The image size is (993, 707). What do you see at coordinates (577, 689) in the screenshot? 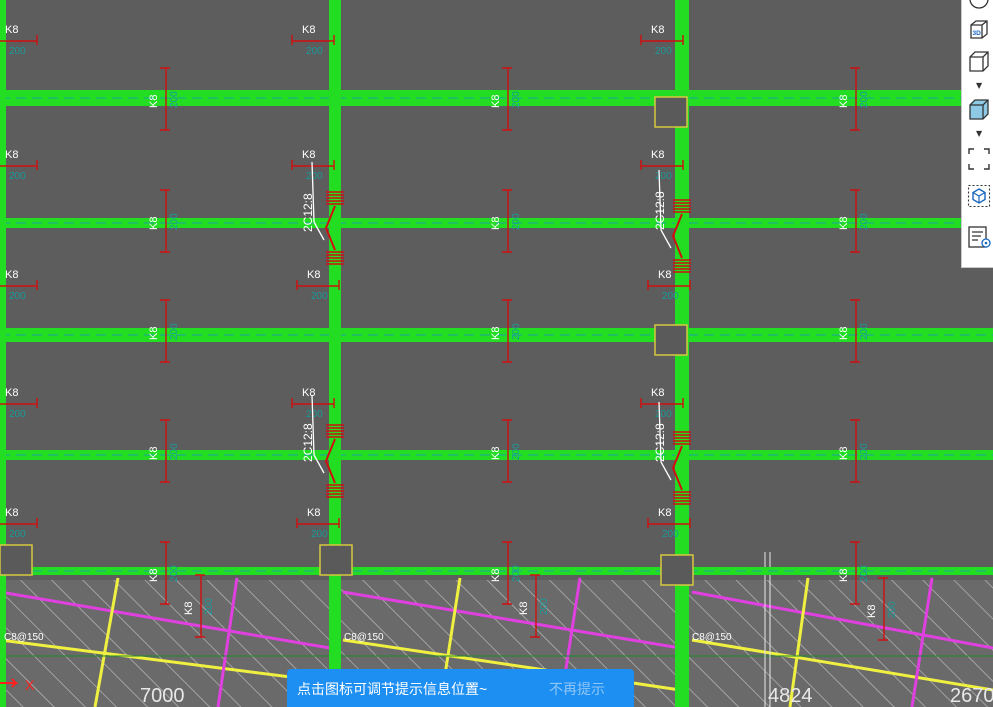
I see `dismiss-hint-link: 不再提示` at bounding box center [577, 689].